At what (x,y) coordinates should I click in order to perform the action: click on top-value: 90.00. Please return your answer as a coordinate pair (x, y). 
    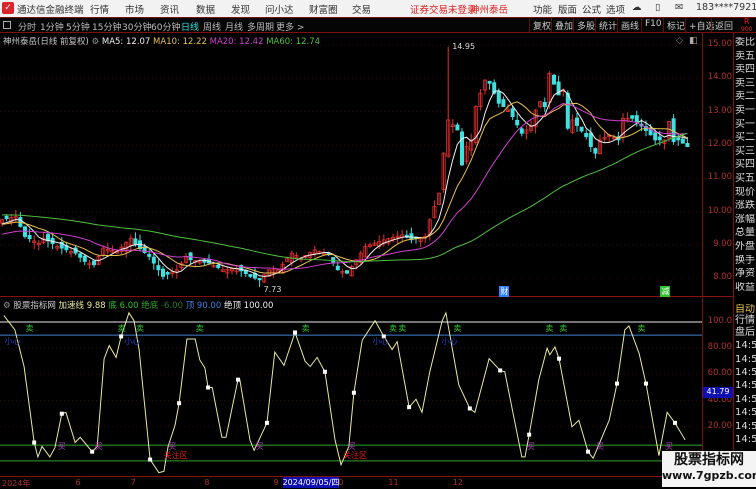
    Looking at the image, I should click on (209, 306).